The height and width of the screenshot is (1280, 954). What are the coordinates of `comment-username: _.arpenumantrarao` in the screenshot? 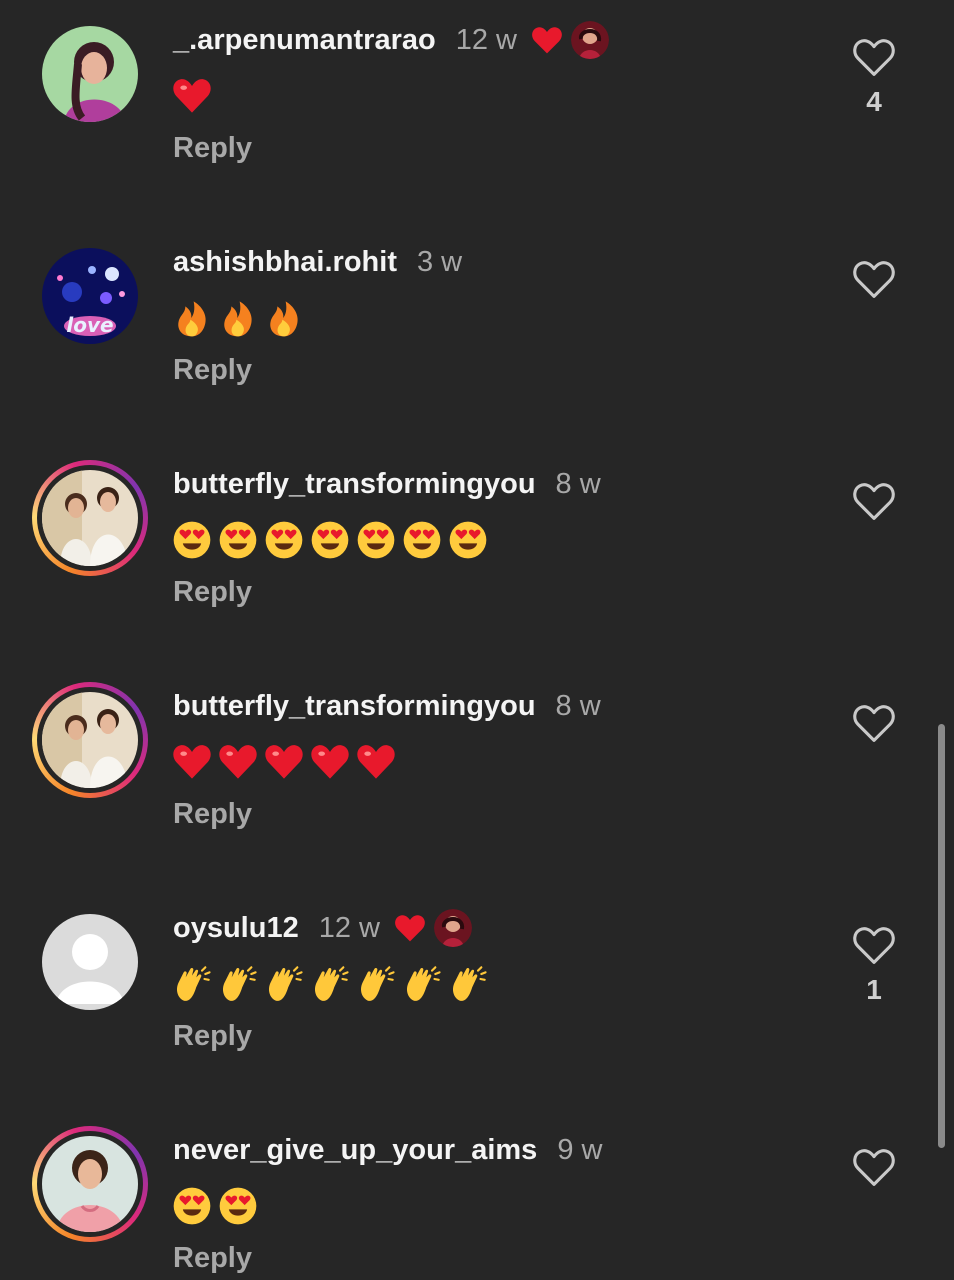 It's located at (304, 40).